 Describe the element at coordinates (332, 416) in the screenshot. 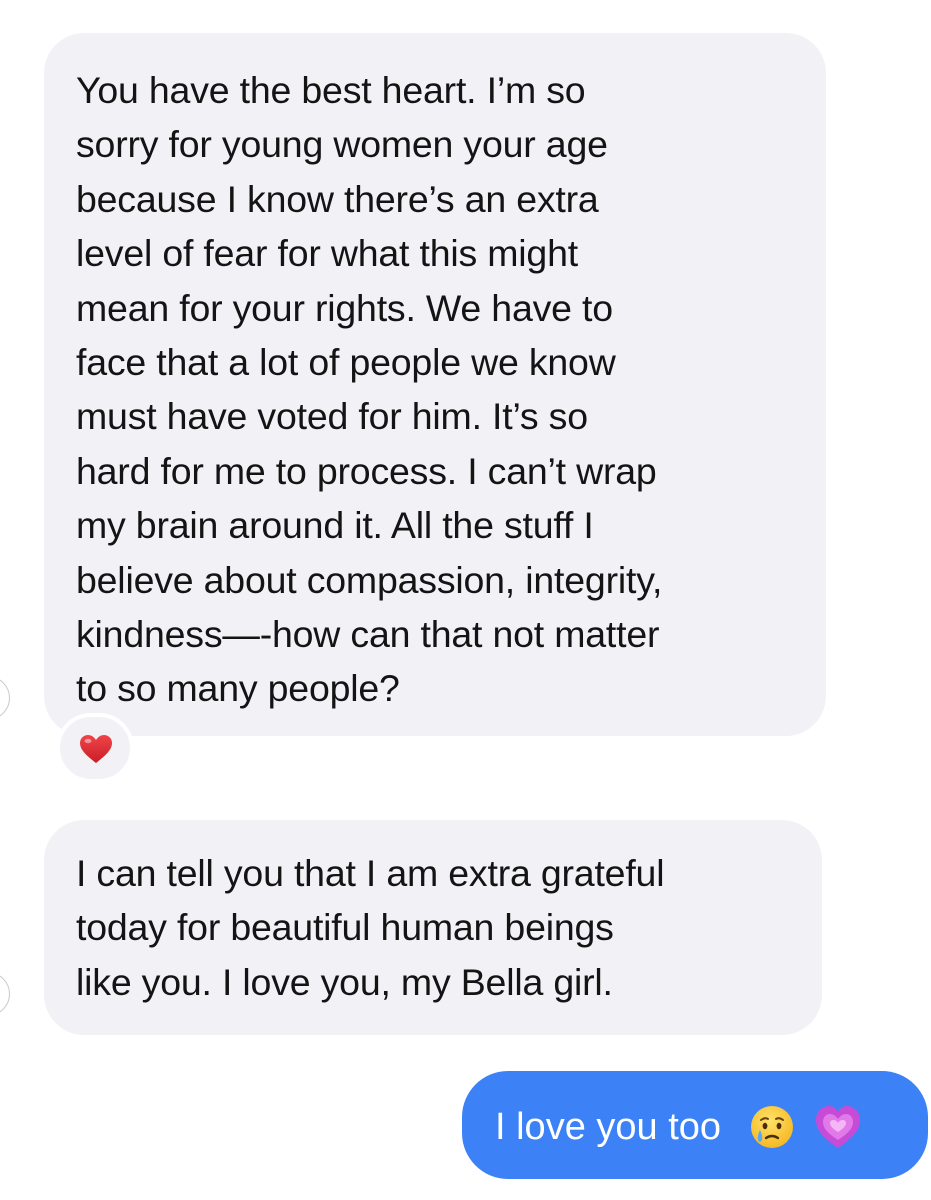

I see `message-line: must have voted for him. It’s so` at that location.